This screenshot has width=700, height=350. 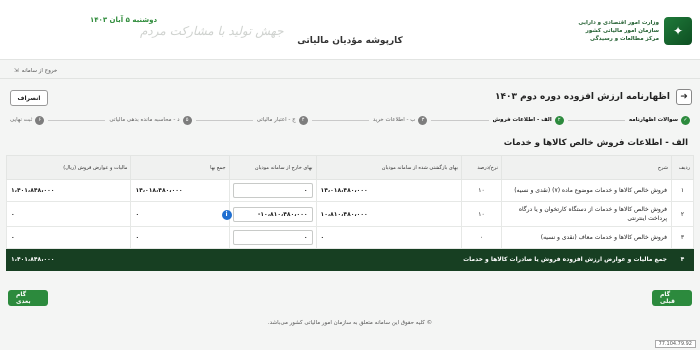 I want to click on column-header: بهای خارج از سامانه مودیان, so click(x=272, y=167).